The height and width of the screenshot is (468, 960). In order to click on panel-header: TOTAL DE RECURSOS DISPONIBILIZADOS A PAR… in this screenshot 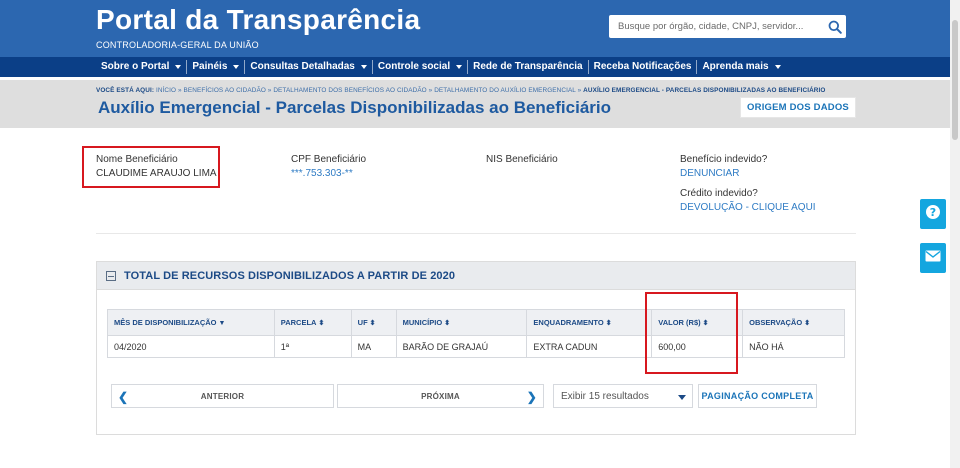, I will do `click(476, 276)`.